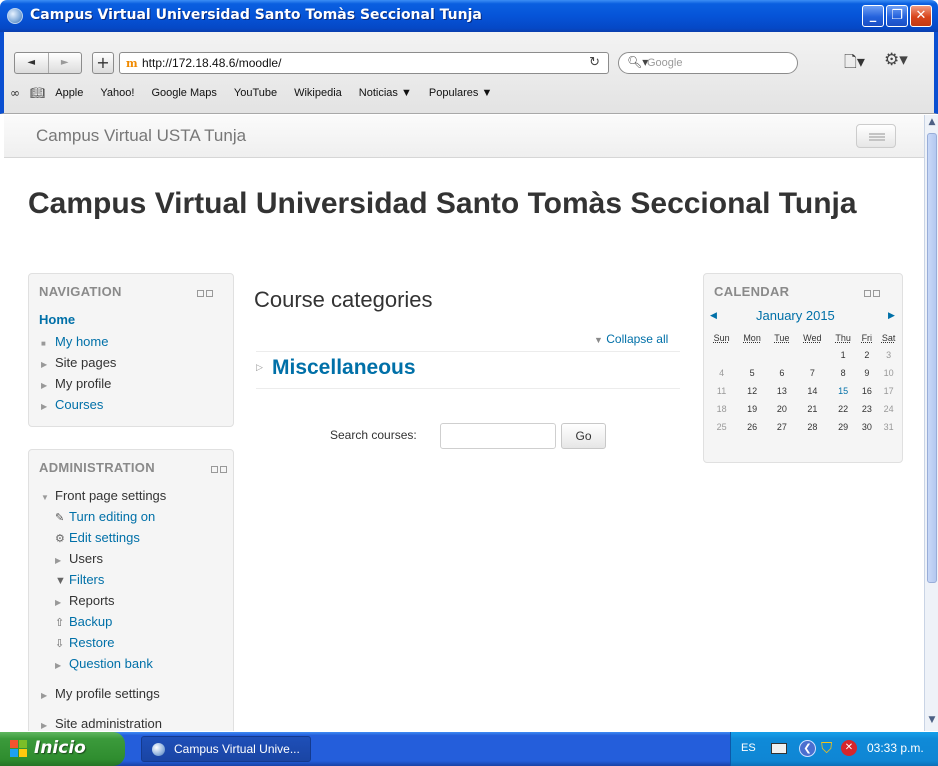  What do you see at coordinates (866, 355) in the screenshot?
I see `calendar-day: 2` at bounding box center [866, 355].